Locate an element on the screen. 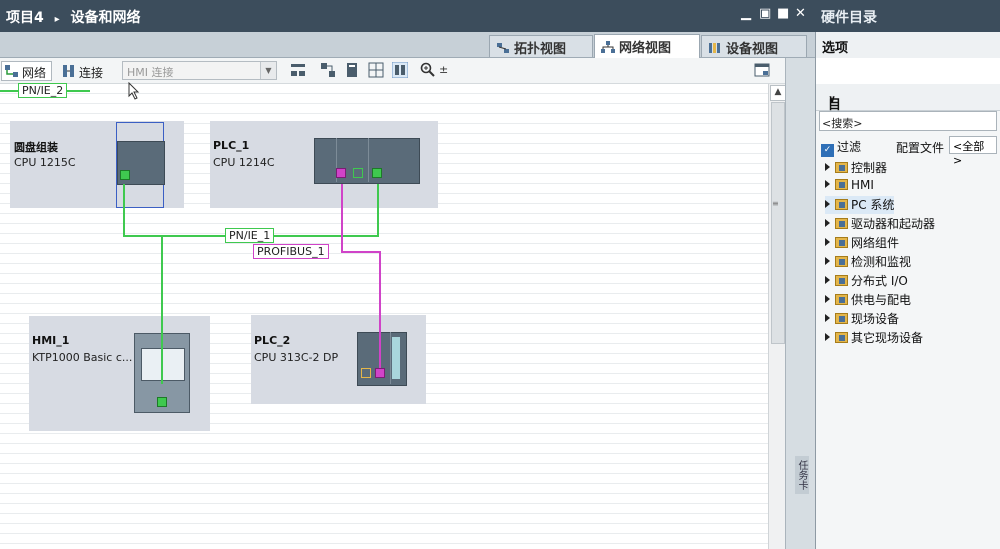 Image resolution: width=1000 pixels, height=549 pixels. close-icon: ✕ is located at coordinates (800, 13).